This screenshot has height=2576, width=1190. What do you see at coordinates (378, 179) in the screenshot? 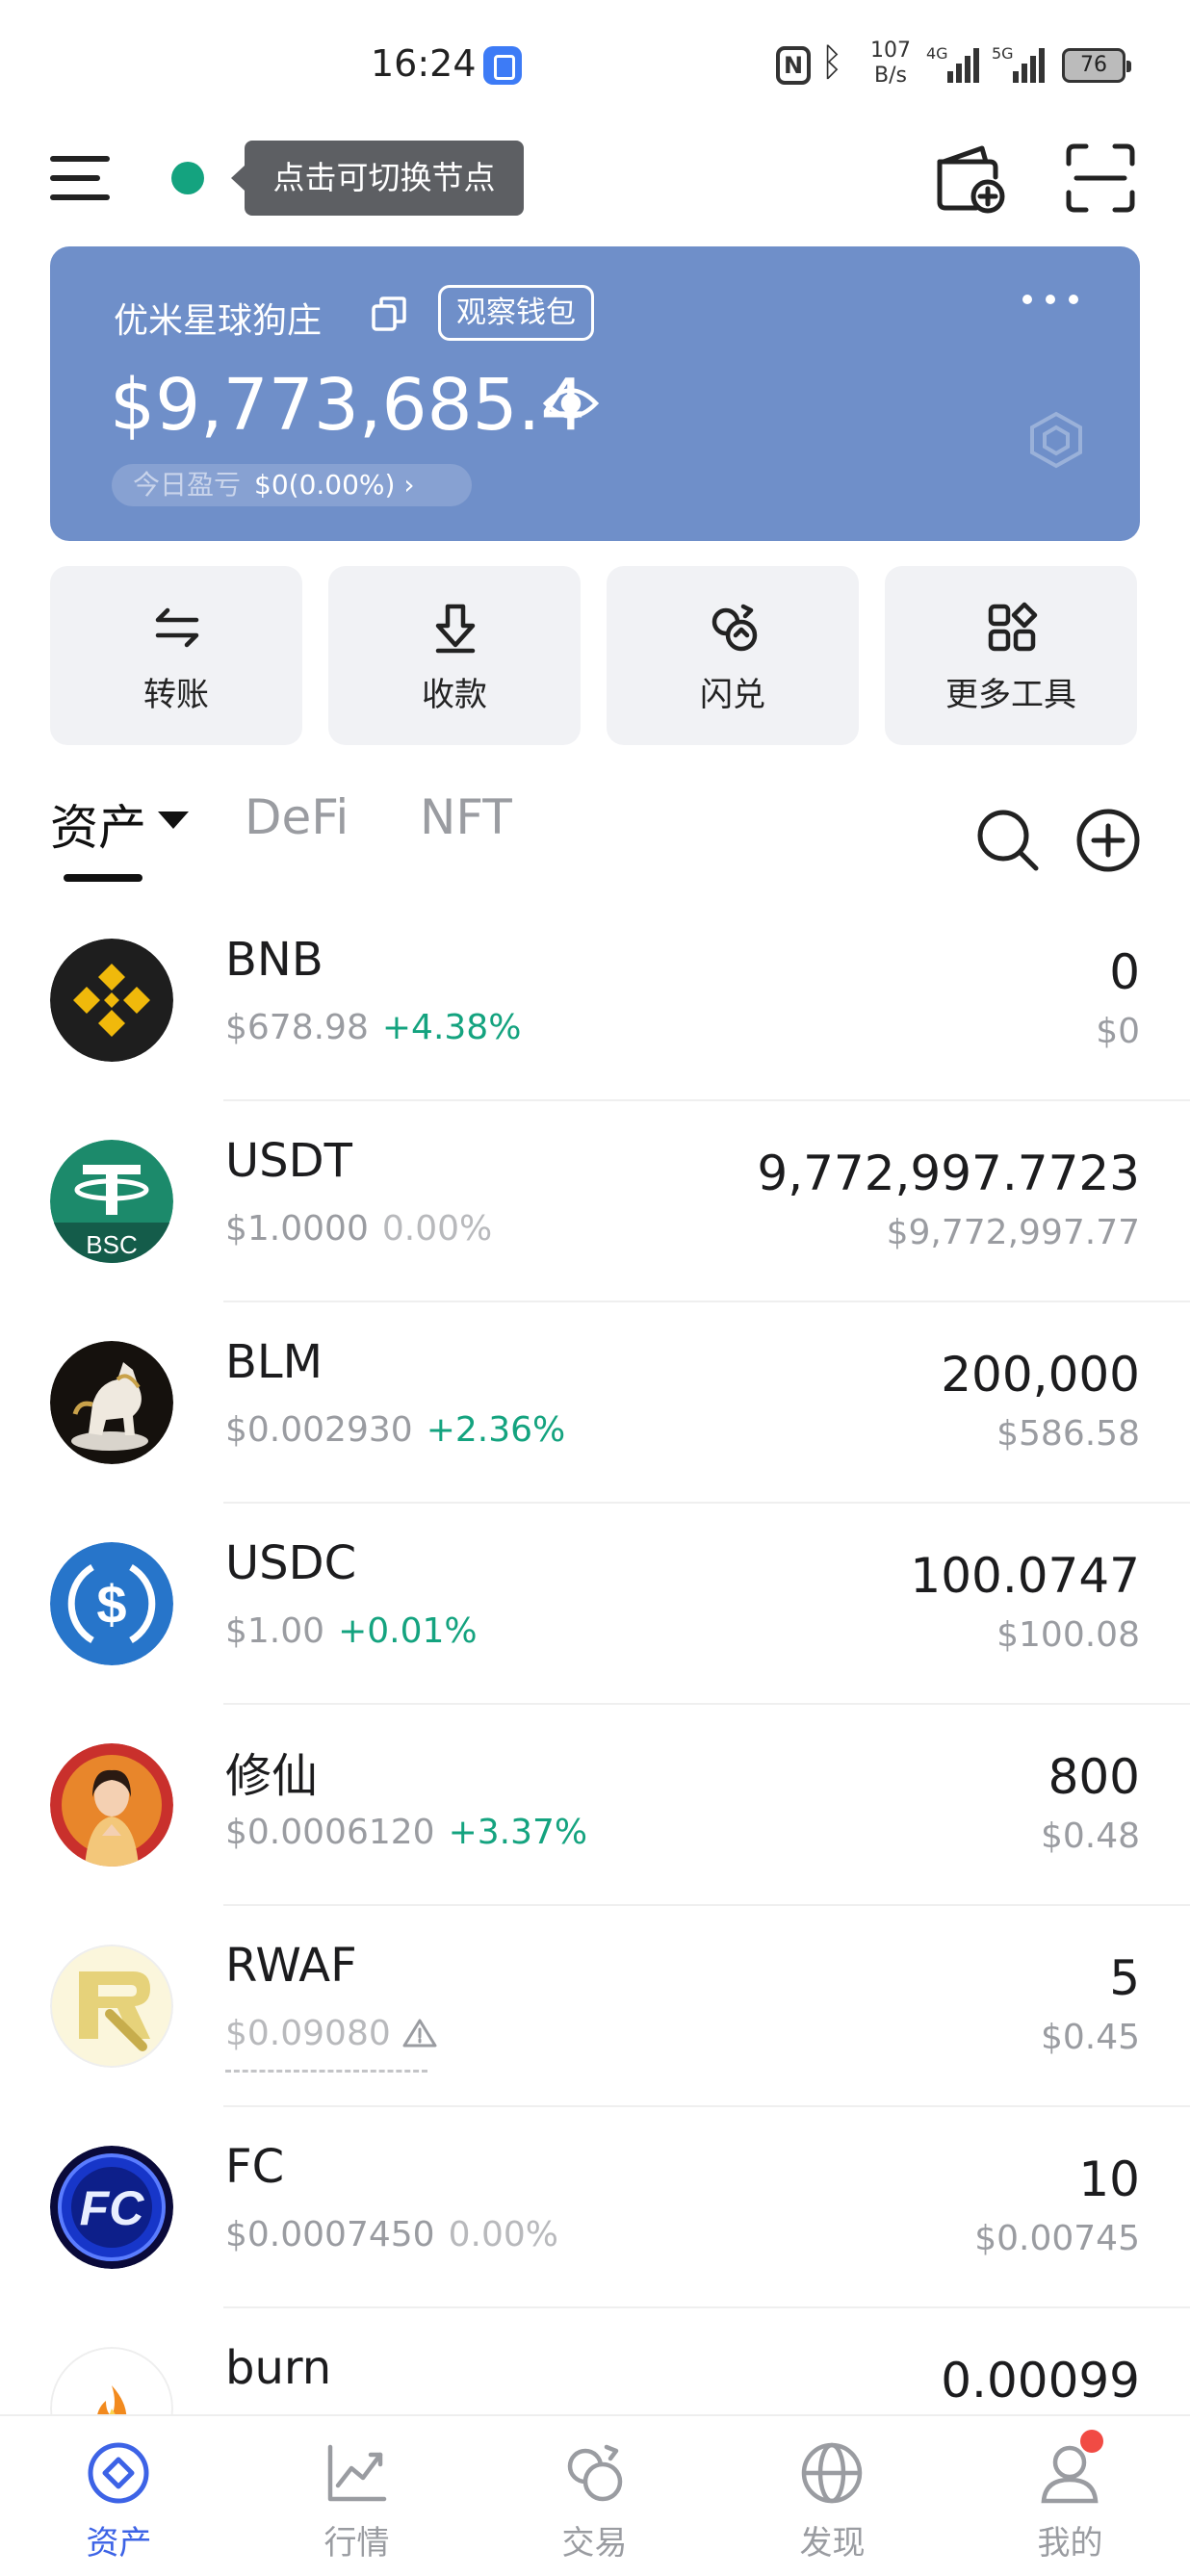
I see `node-switch-tooltip: 点击可切换节点` at bounding box center [378, 179].